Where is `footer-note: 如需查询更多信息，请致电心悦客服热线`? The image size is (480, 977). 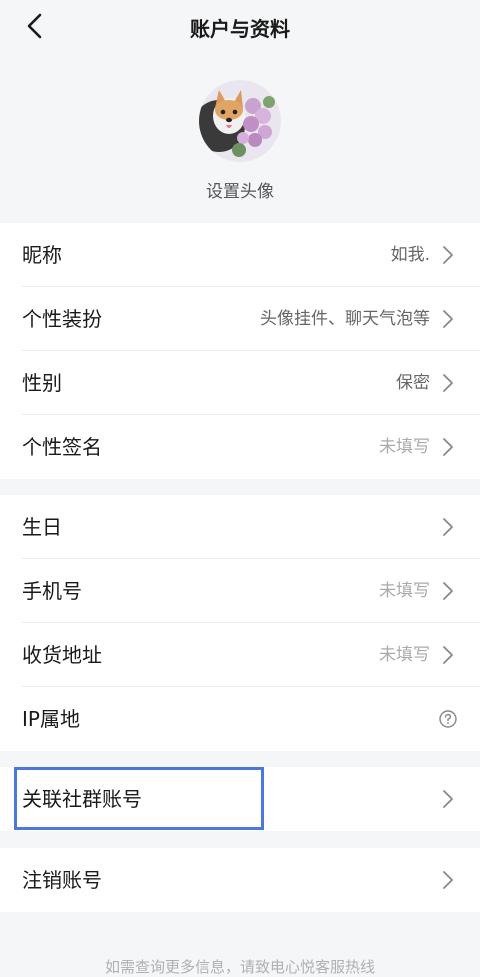 footer-note: 如需查询更多信息，请致电心悦客服热线 is located at coordinates (239, 967).